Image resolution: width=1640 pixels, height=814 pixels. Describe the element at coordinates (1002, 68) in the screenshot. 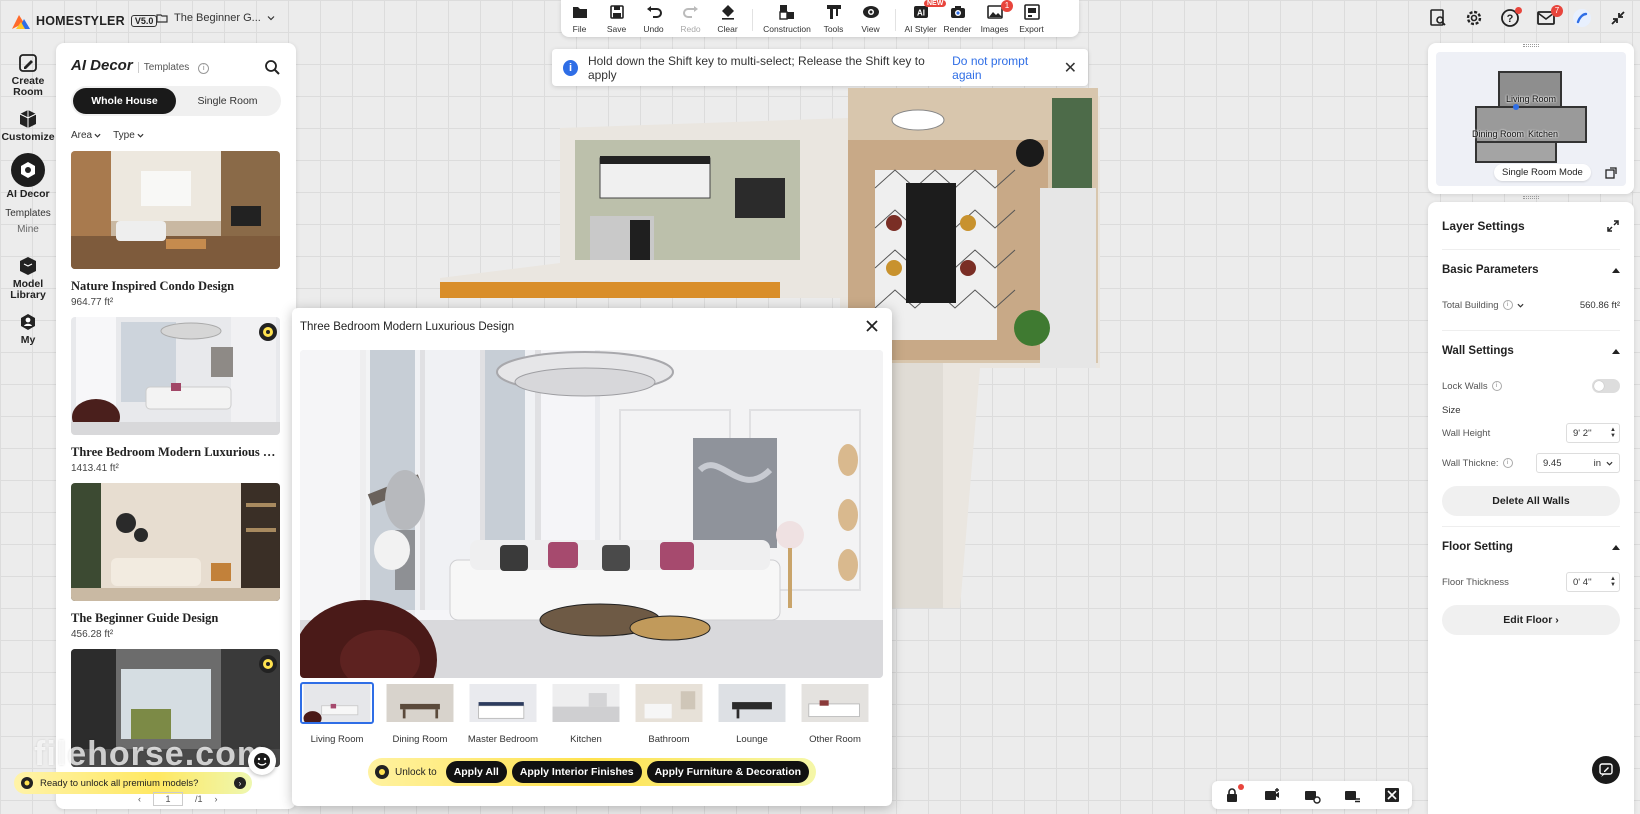

I see `do-not-prompt-link: Do not prompt again` at that location.